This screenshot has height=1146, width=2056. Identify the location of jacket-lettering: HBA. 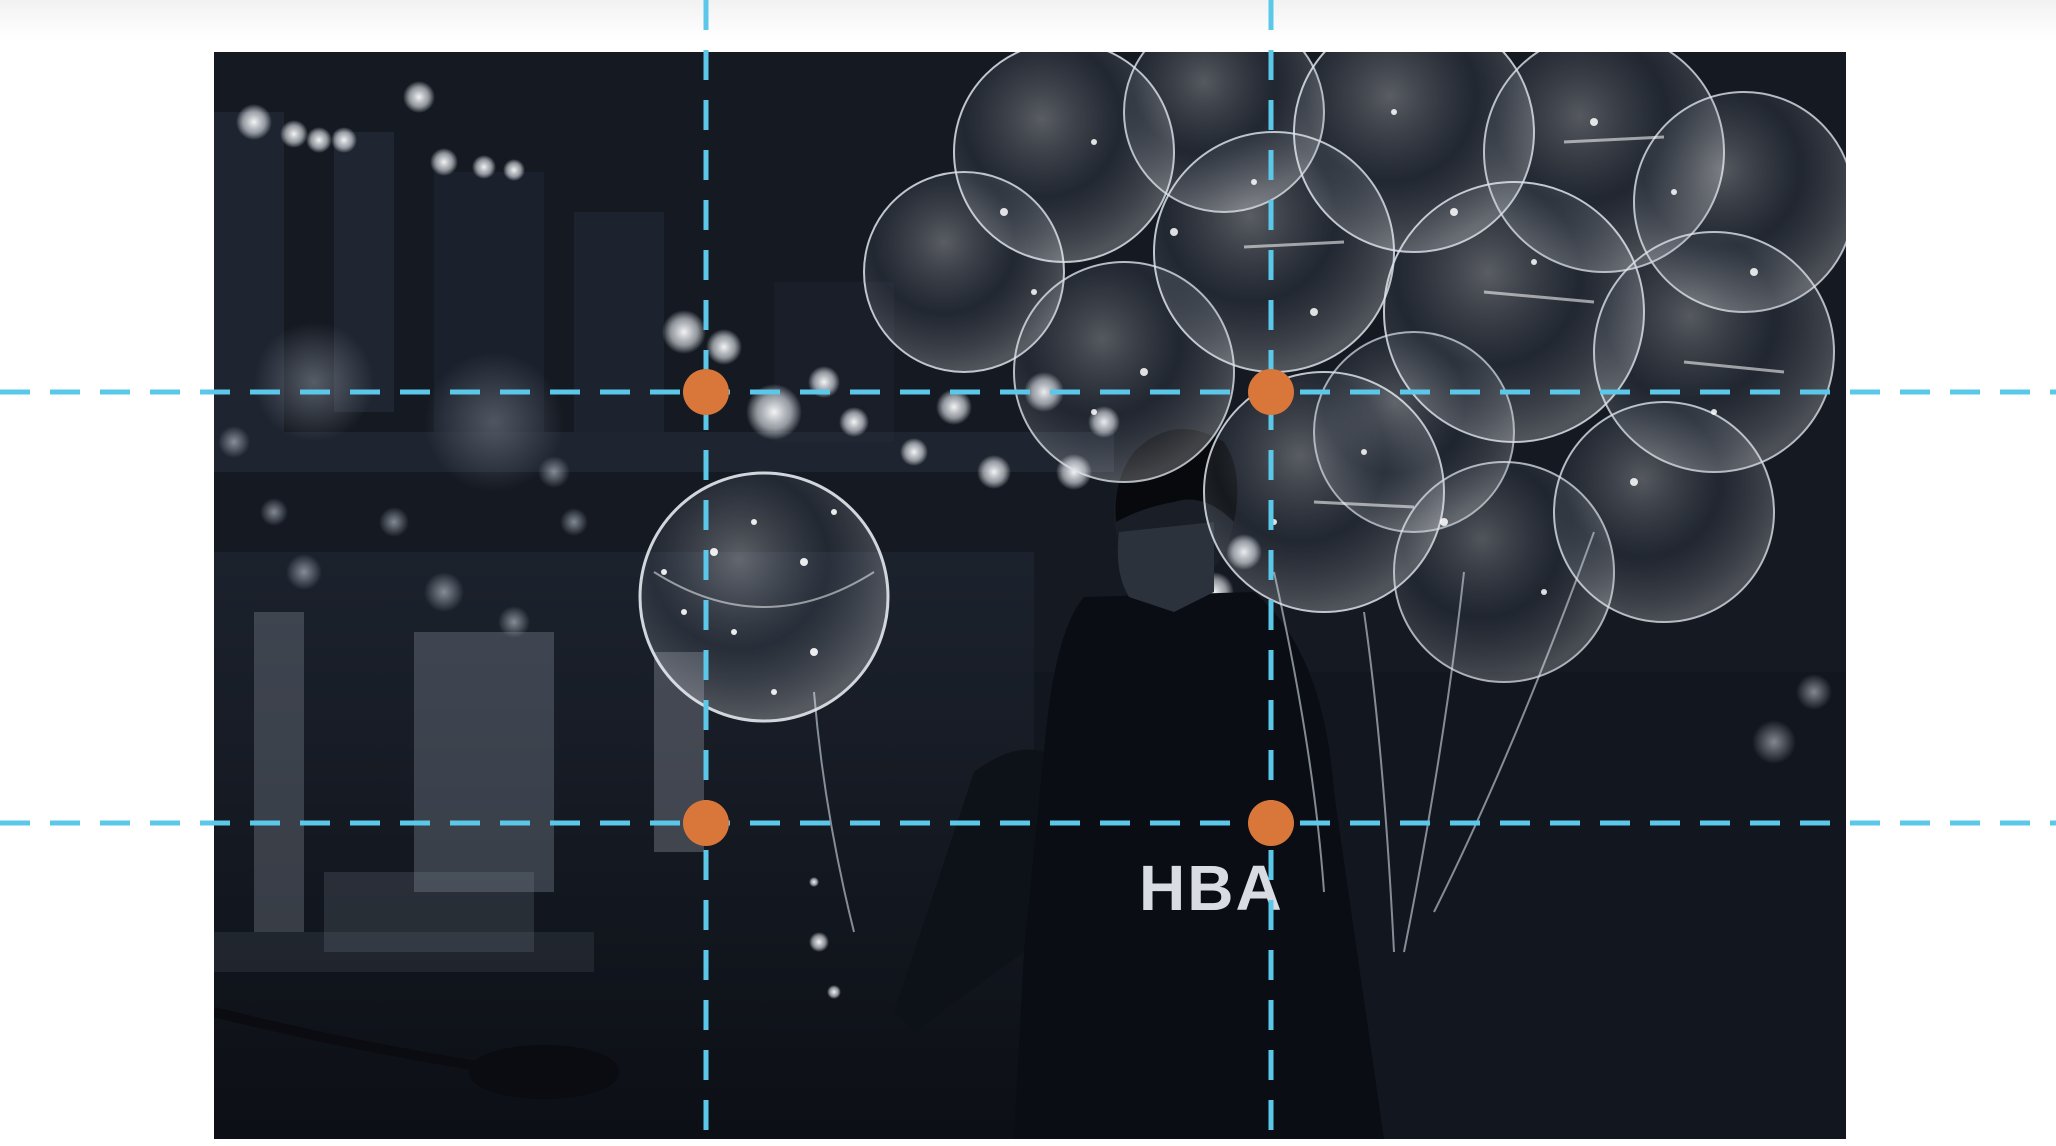
(1211, 888).